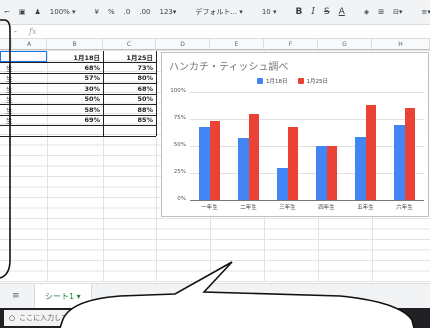 This screenshot has height=328, width=430. I want to click on column-header-e: E, so click(237, 44).